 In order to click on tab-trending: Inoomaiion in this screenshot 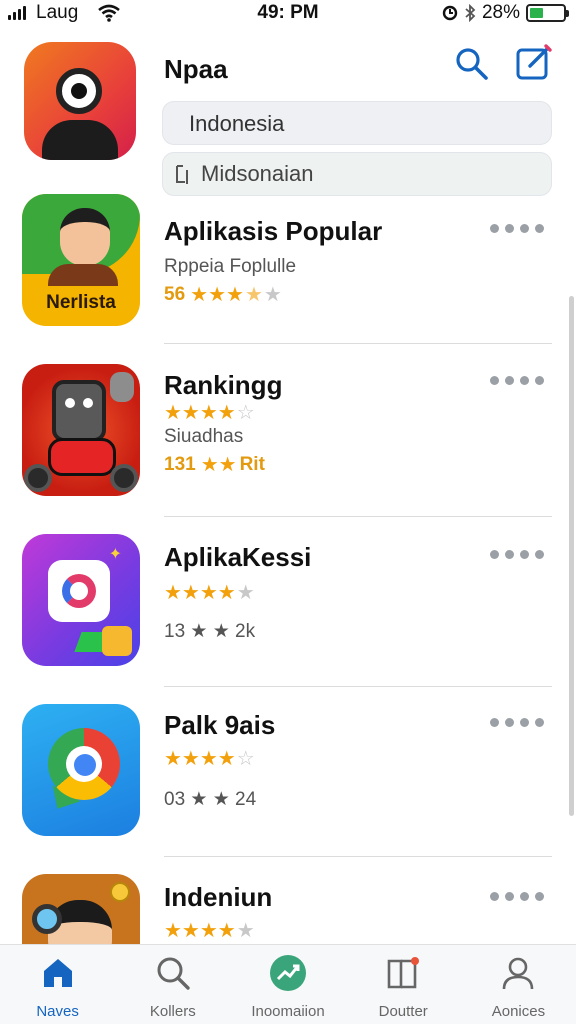, I will do `click(287, 984)`.